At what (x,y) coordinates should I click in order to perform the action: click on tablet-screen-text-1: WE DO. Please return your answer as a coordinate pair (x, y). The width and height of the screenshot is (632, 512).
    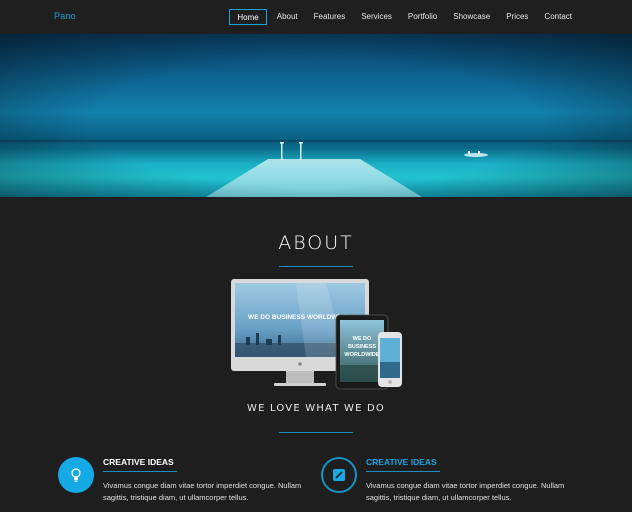
    Looking at the image, I should click on (362, 339).